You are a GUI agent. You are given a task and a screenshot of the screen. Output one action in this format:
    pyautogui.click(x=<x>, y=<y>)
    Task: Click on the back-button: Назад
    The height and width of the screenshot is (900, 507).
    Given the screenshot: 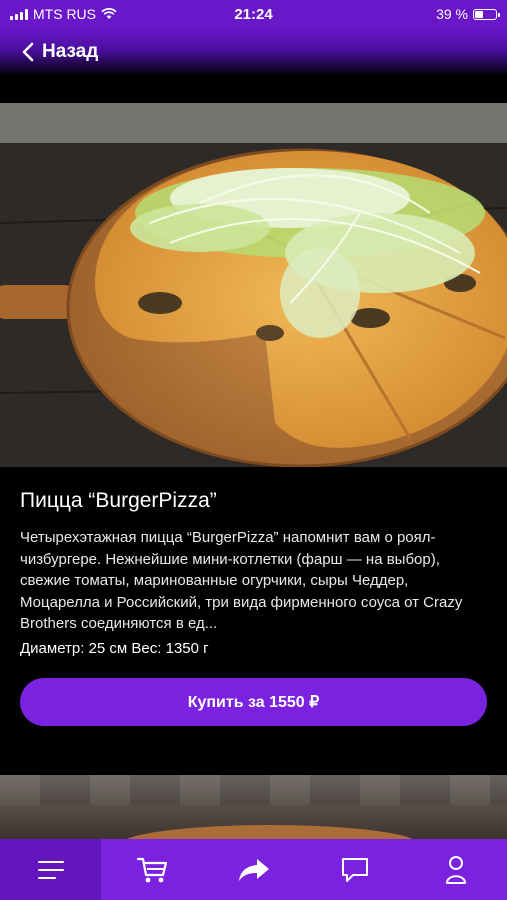 What is the action you would take?
    pyautogui.click(x=49, y=52)
    